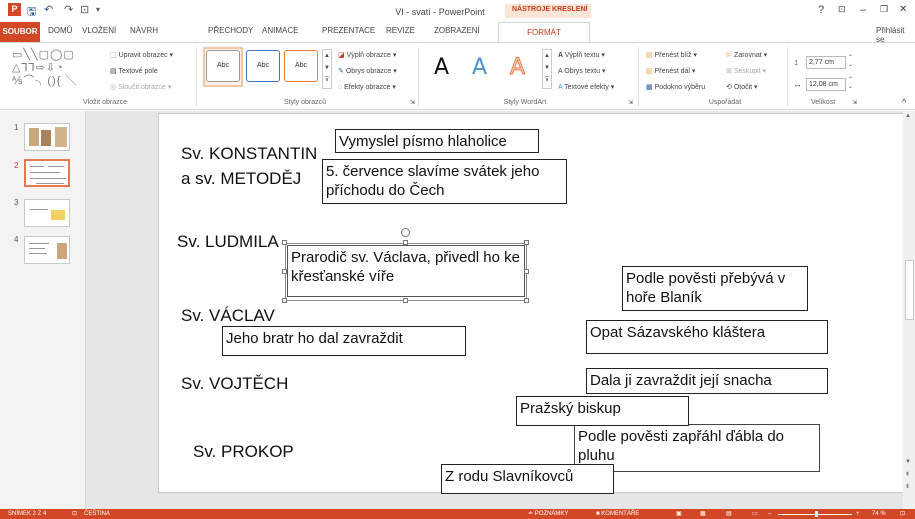 This screenshot has width=915, height=519. I want to click on bring-forward-icon: ▤, so click(650, 55).